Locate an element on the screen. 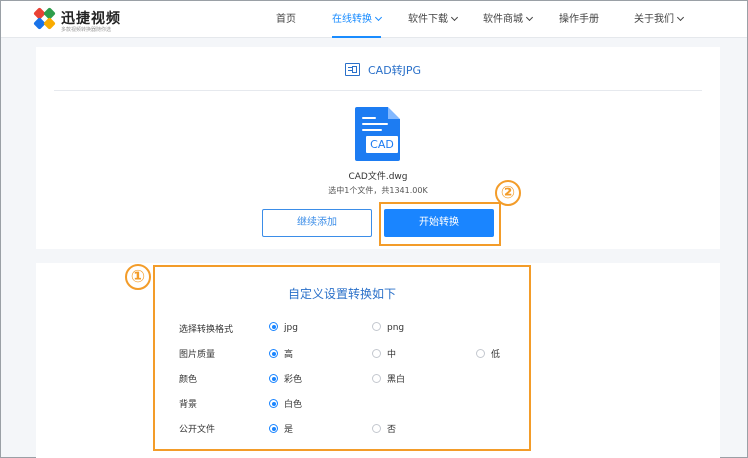 The image size is (748, 458). option-white-bg: 白色 is located at coordinates (285, 403).